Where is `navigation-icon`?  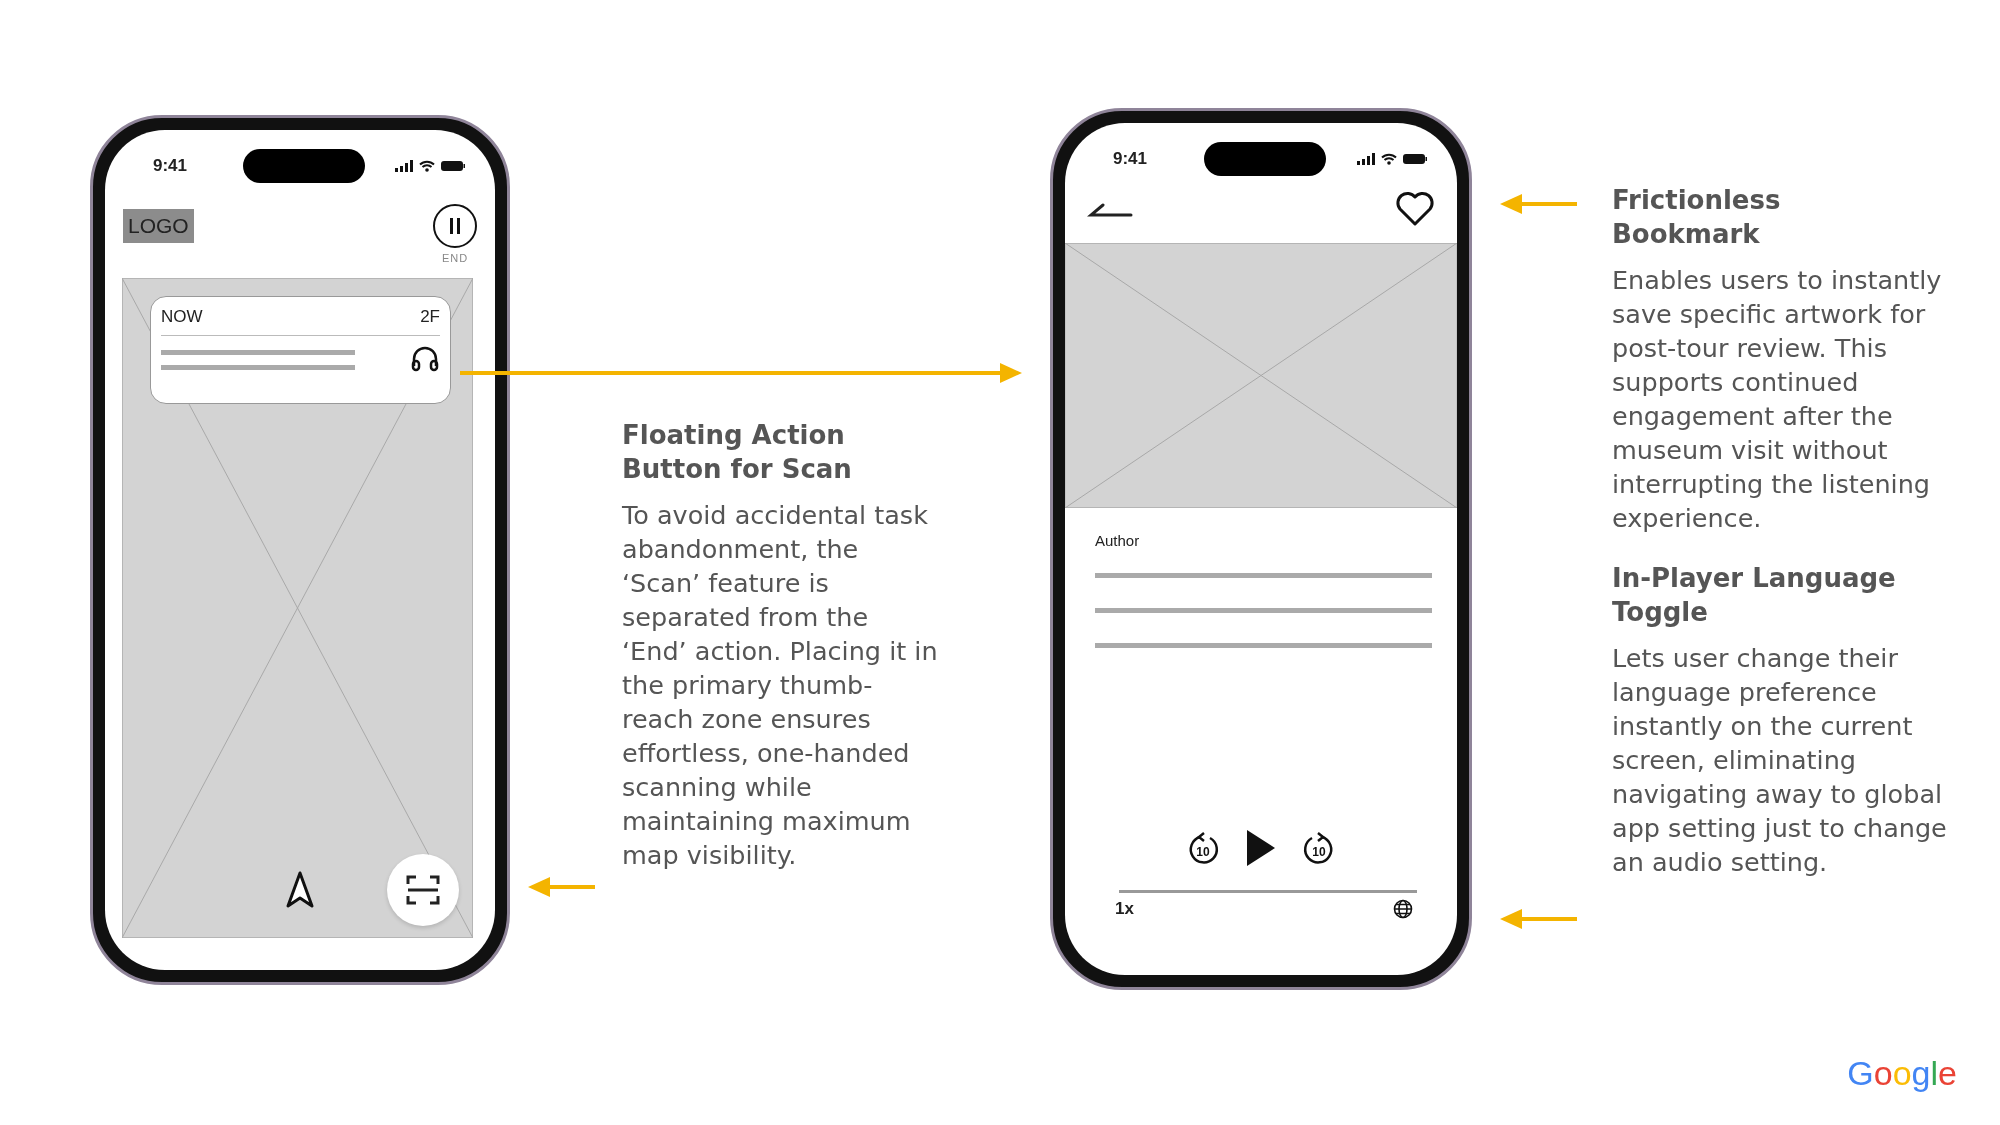 navigation-icon is located at coordinates (300, 890).